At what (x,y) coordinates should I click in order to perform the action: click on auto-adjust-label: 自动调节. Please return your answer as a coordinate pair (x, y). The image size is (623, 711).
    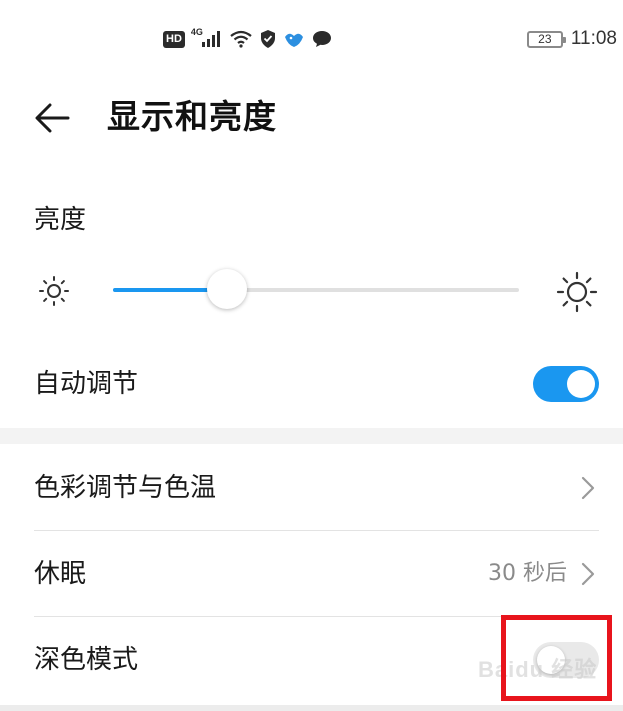
    Looking at the image, I should click on (86, 384).